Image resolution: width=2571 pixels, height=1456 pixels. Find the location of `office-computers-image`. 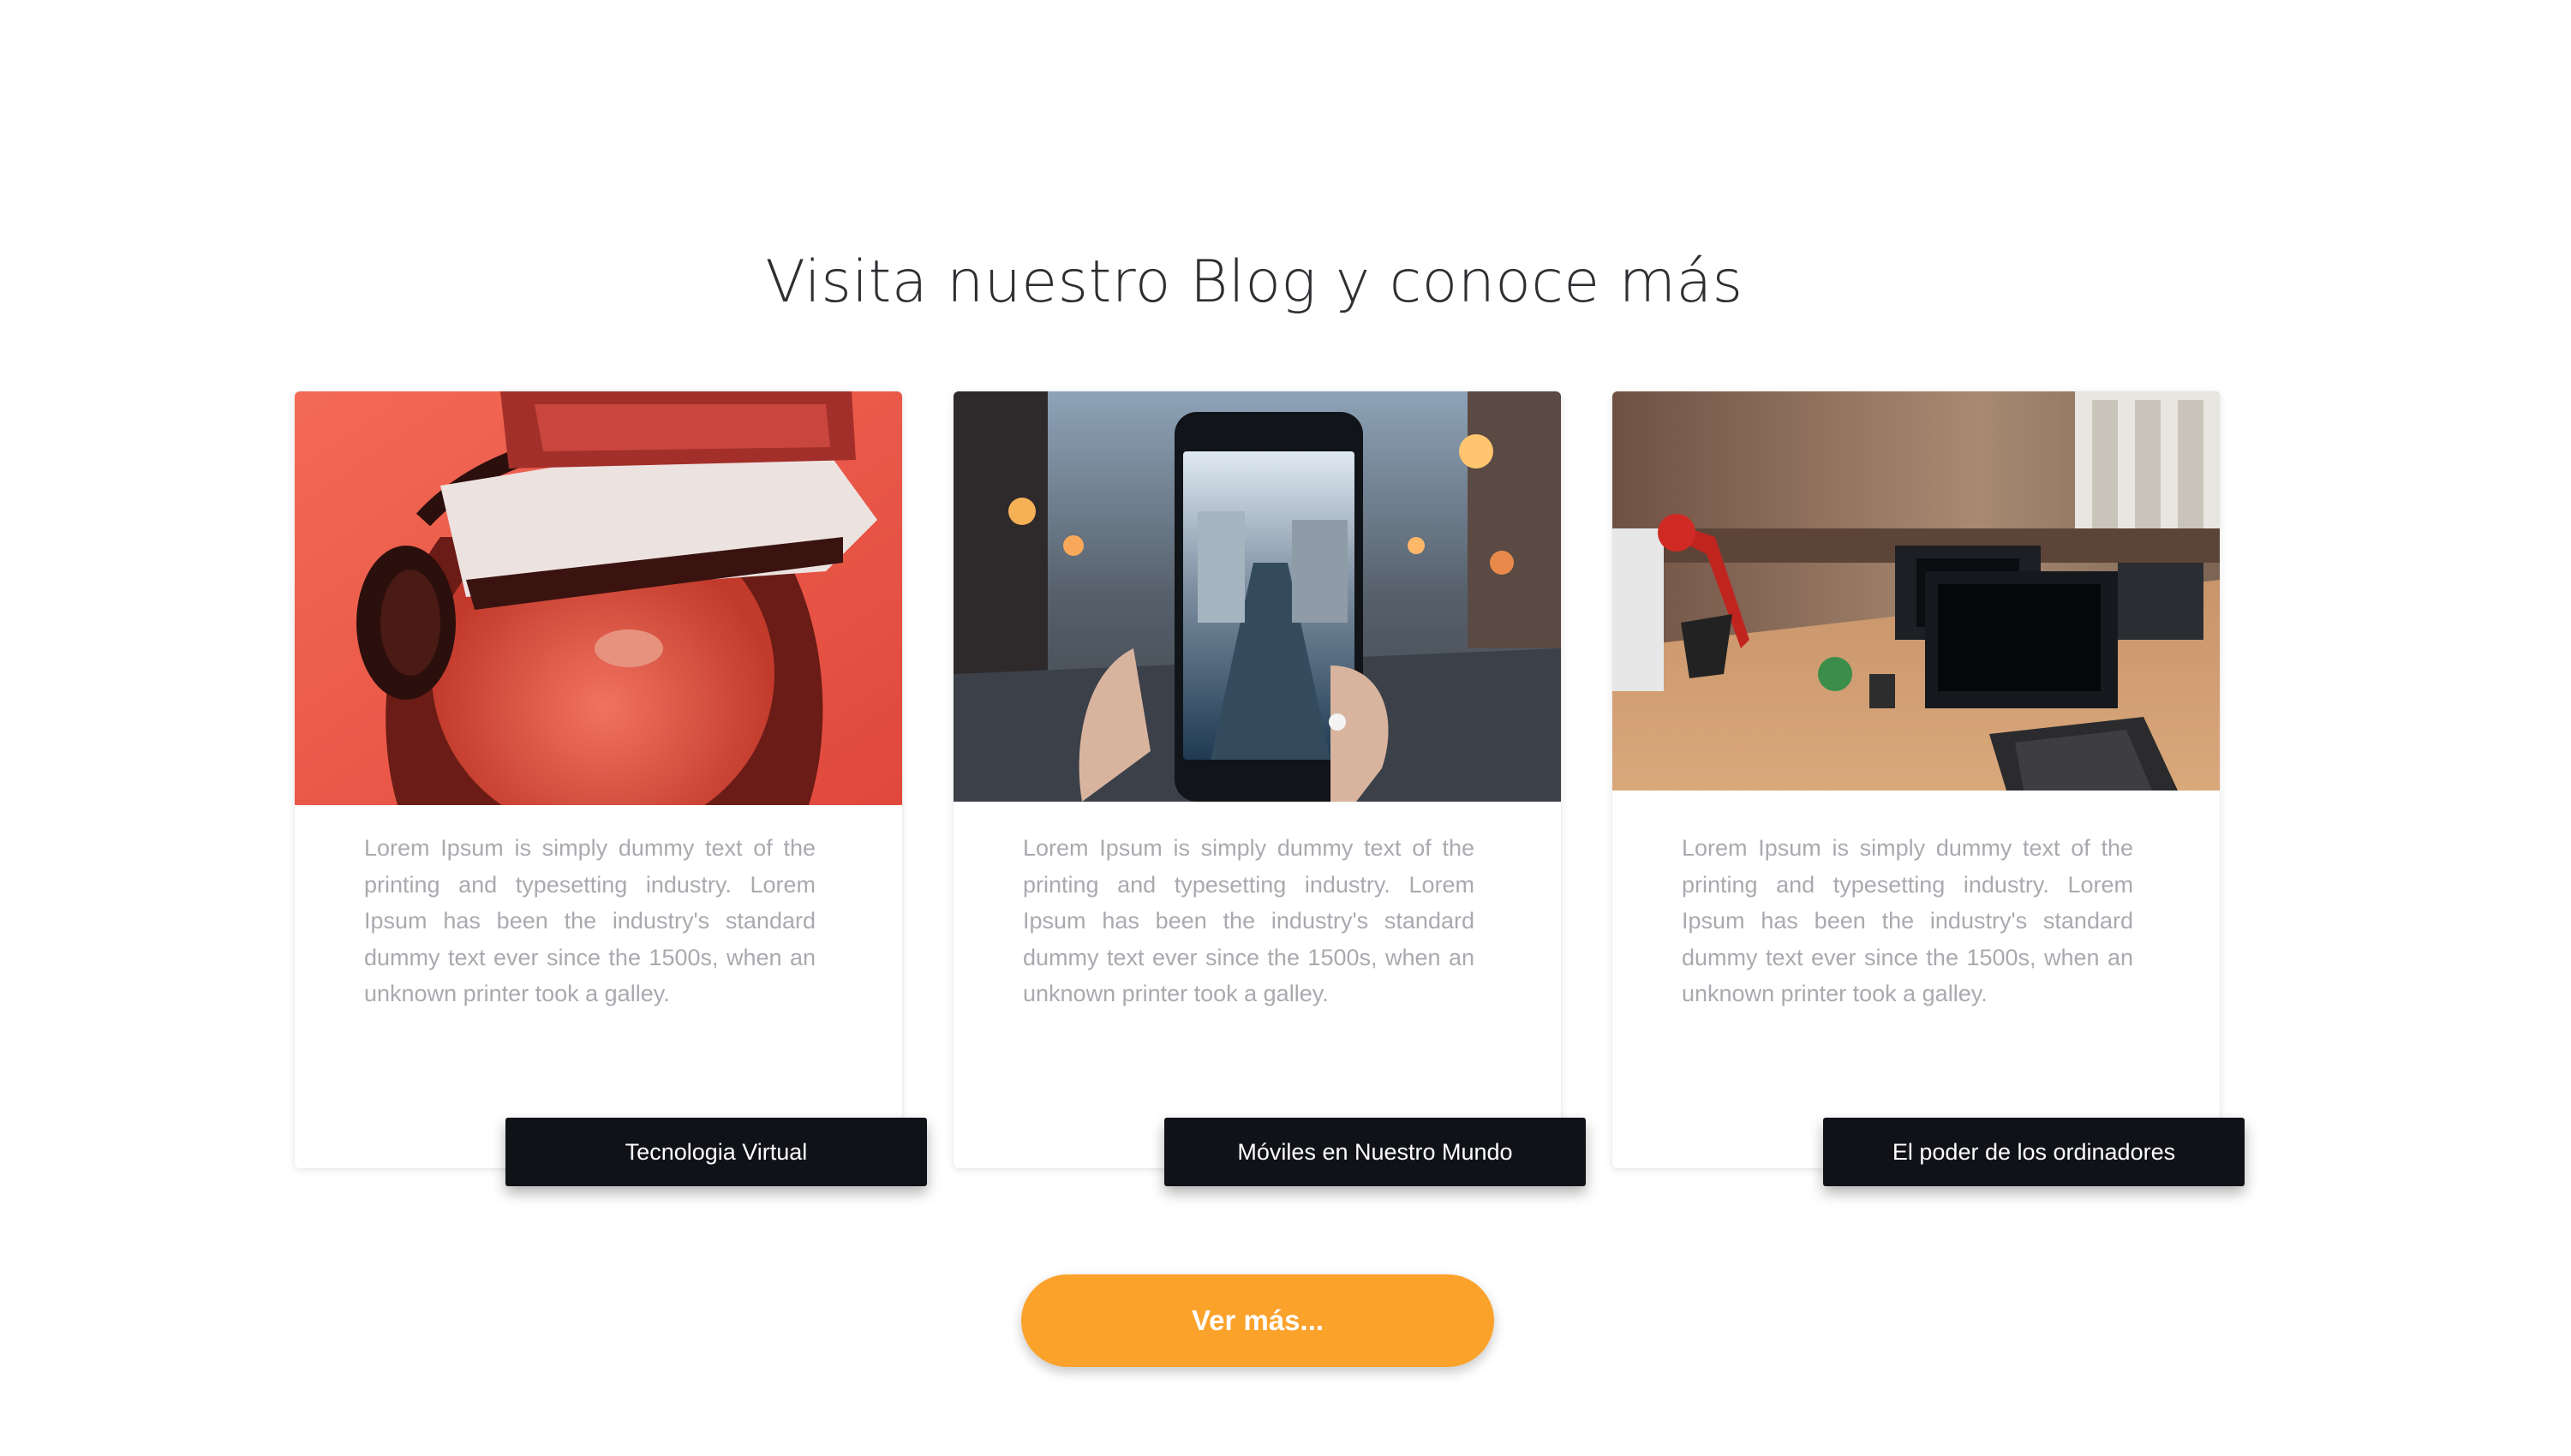

office-computers-image is located at coordinates (1916, 591).